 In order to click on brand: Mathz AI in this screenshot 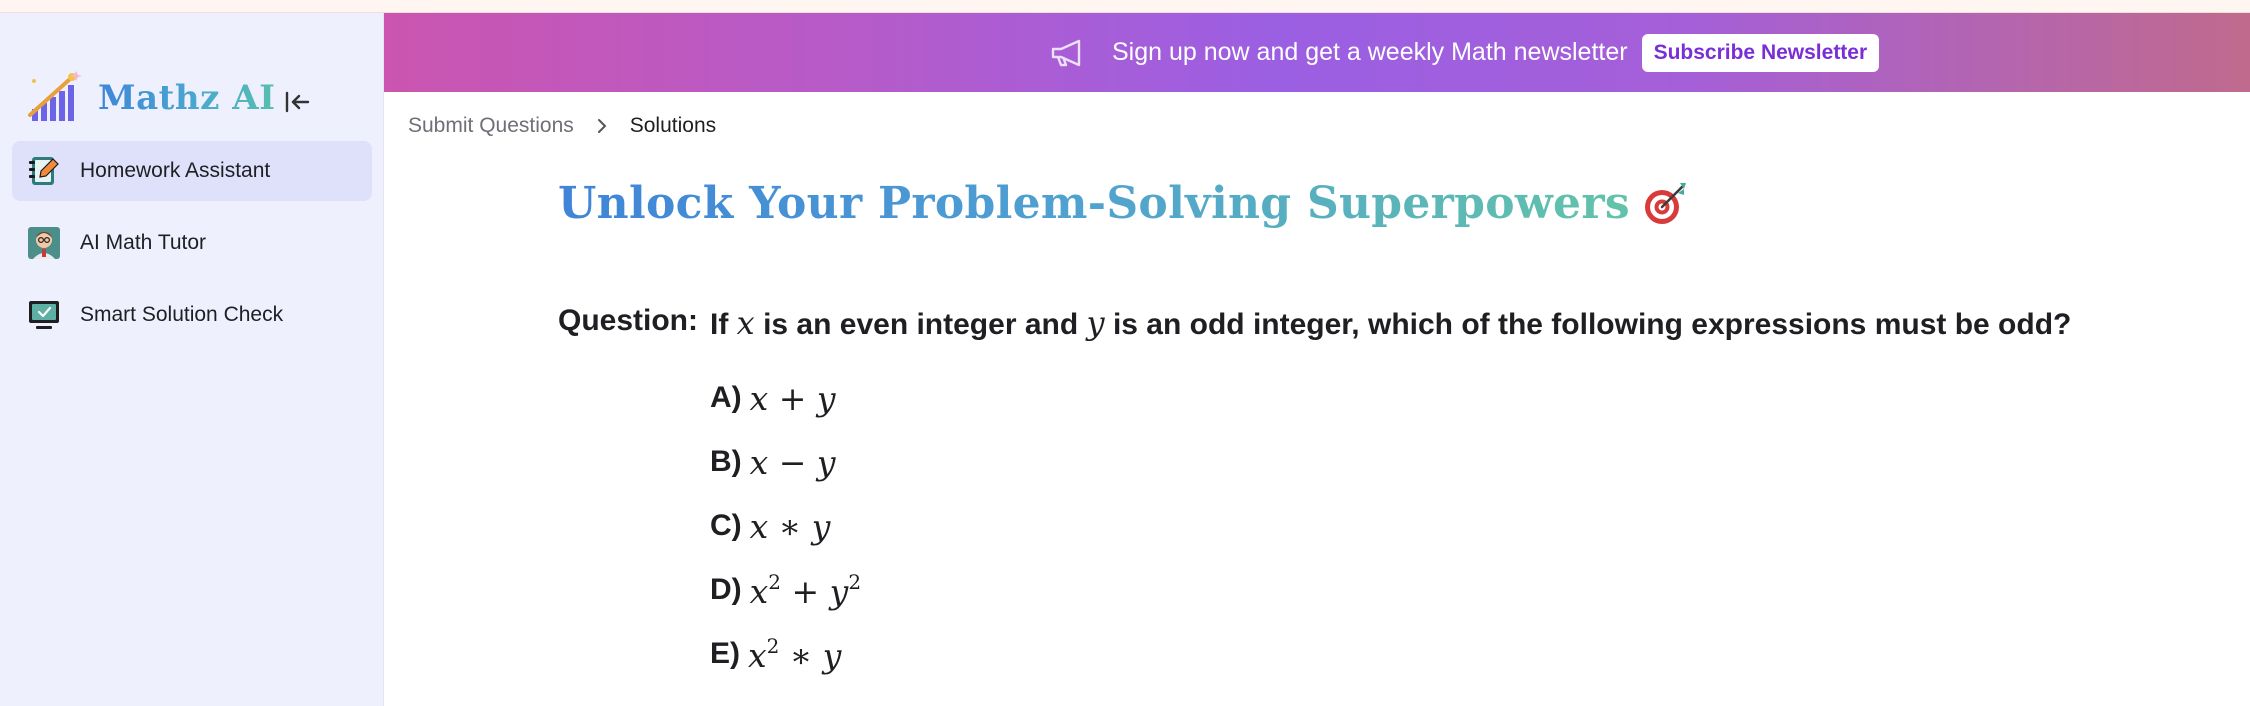, I will do `click(151, 98)`.